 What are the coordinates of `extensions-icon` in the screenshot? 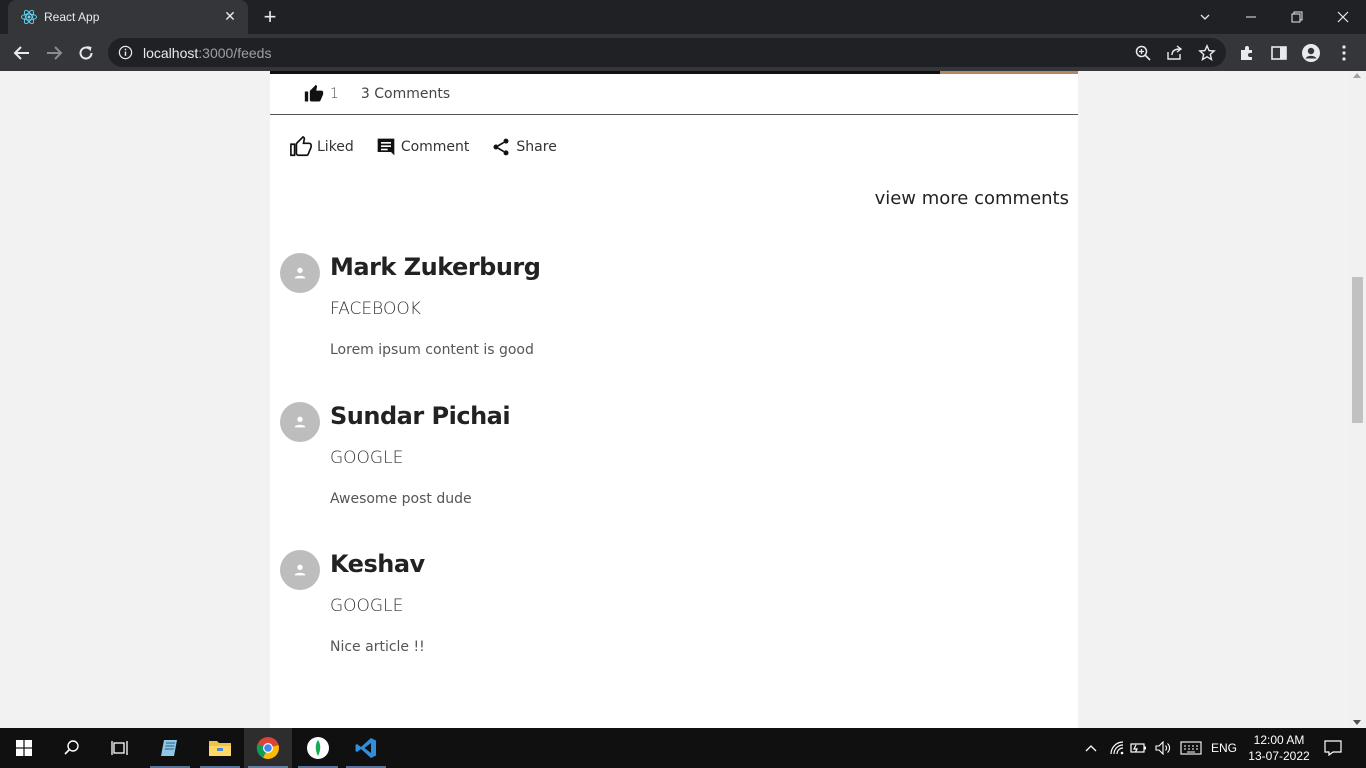 It's located at (1247, 53).